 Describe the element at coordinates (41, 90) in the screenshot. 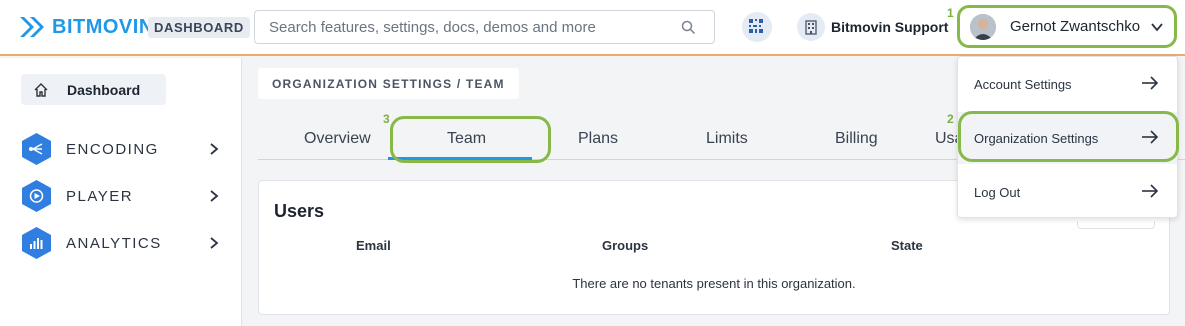

I see `home-icon` at that location.